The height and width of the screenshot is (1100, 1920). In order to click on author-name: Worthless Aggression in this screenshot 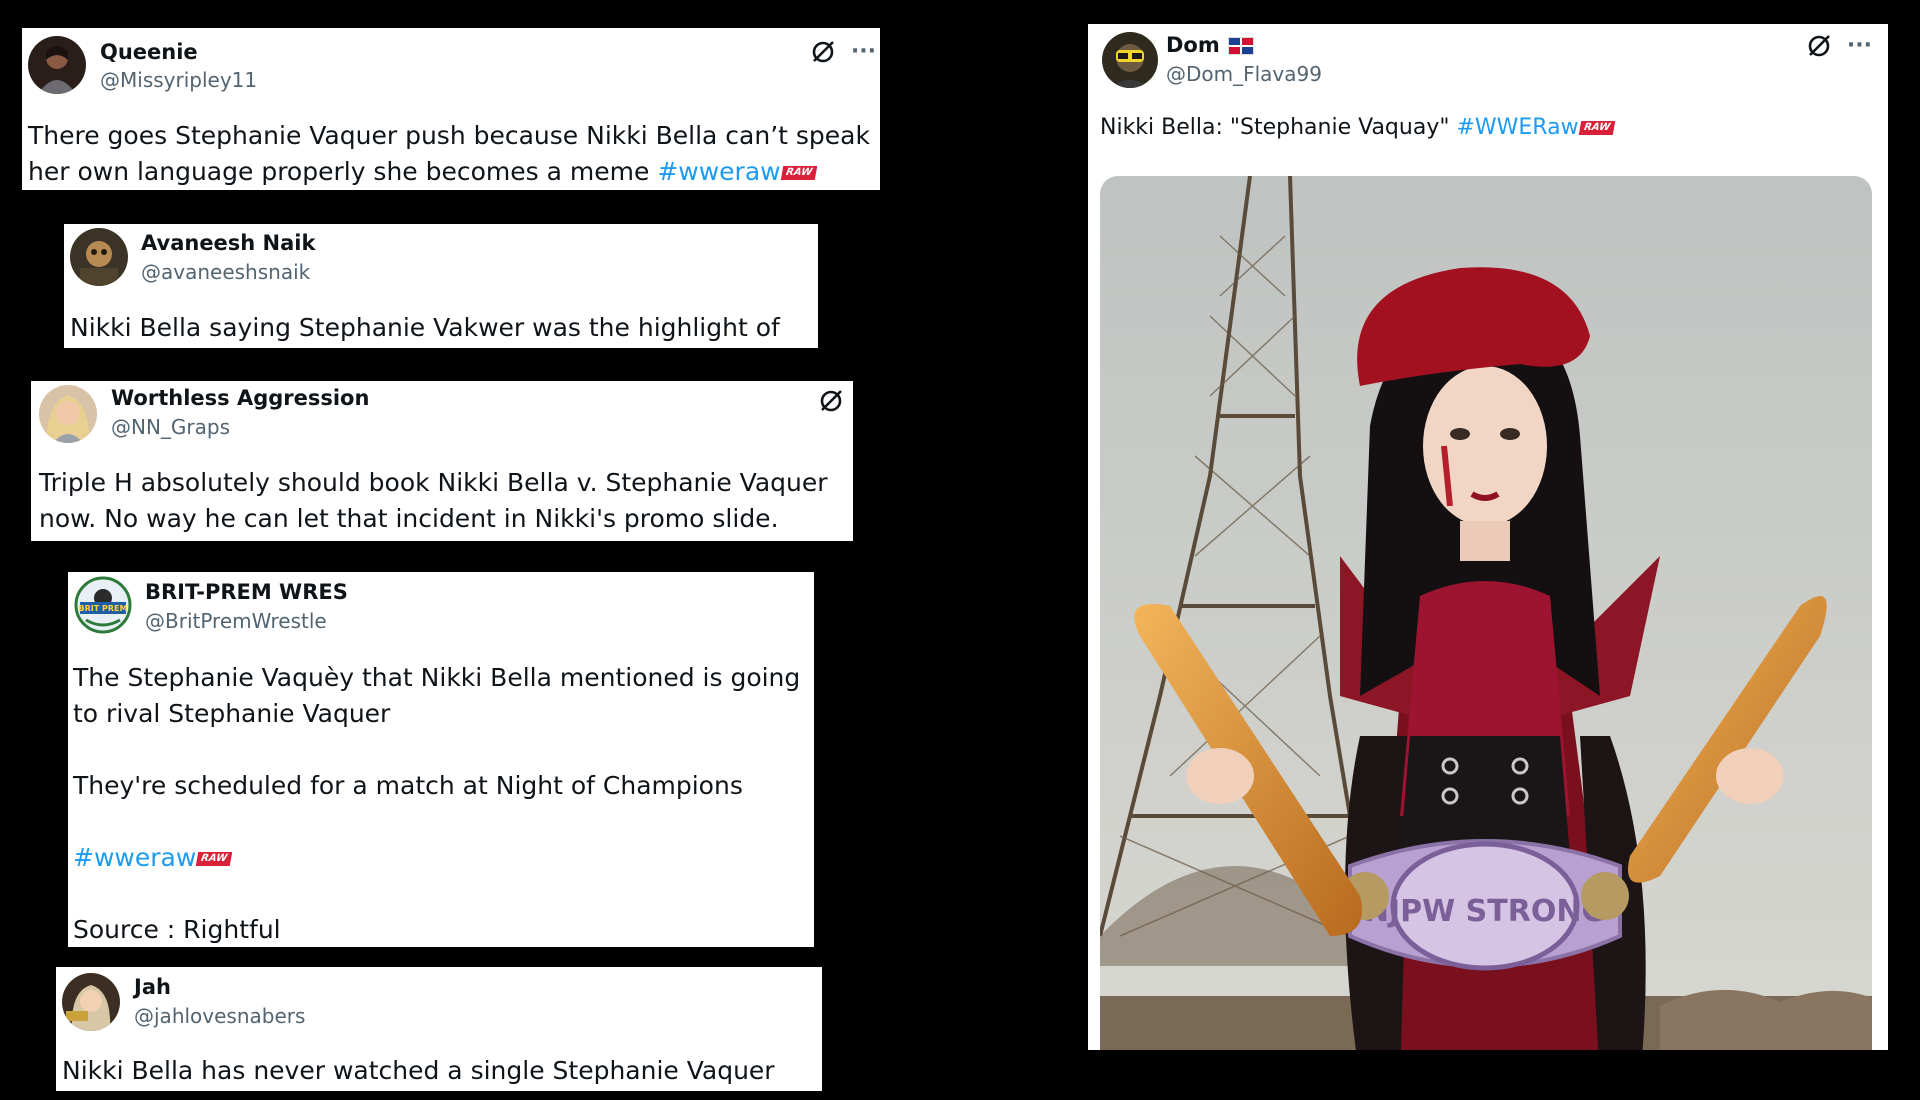, I will do `click(240, 398)`.